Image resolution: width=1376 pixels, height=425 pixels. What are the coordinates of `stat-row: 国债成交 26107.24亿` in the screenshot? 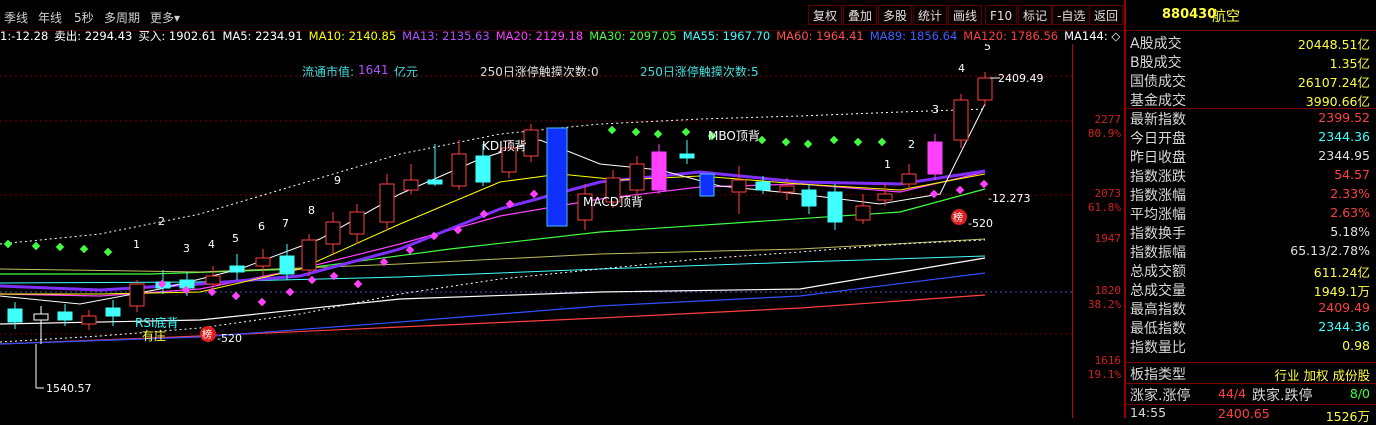 It's located at (1251, 80).